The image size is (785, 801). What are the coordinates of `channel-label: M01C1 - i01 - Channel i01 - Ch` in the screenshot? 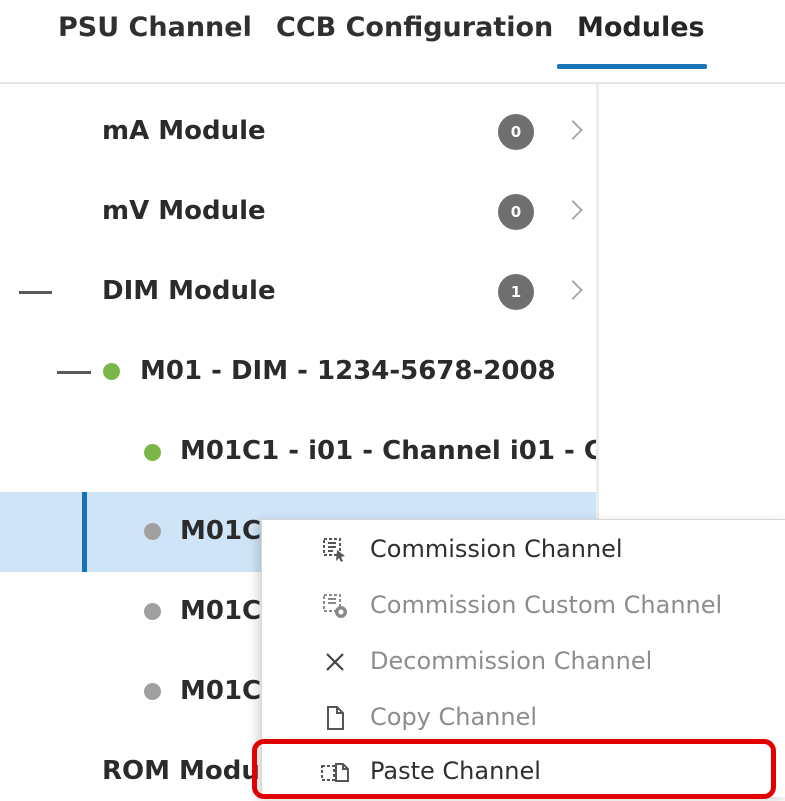 It's located at (388, 451).